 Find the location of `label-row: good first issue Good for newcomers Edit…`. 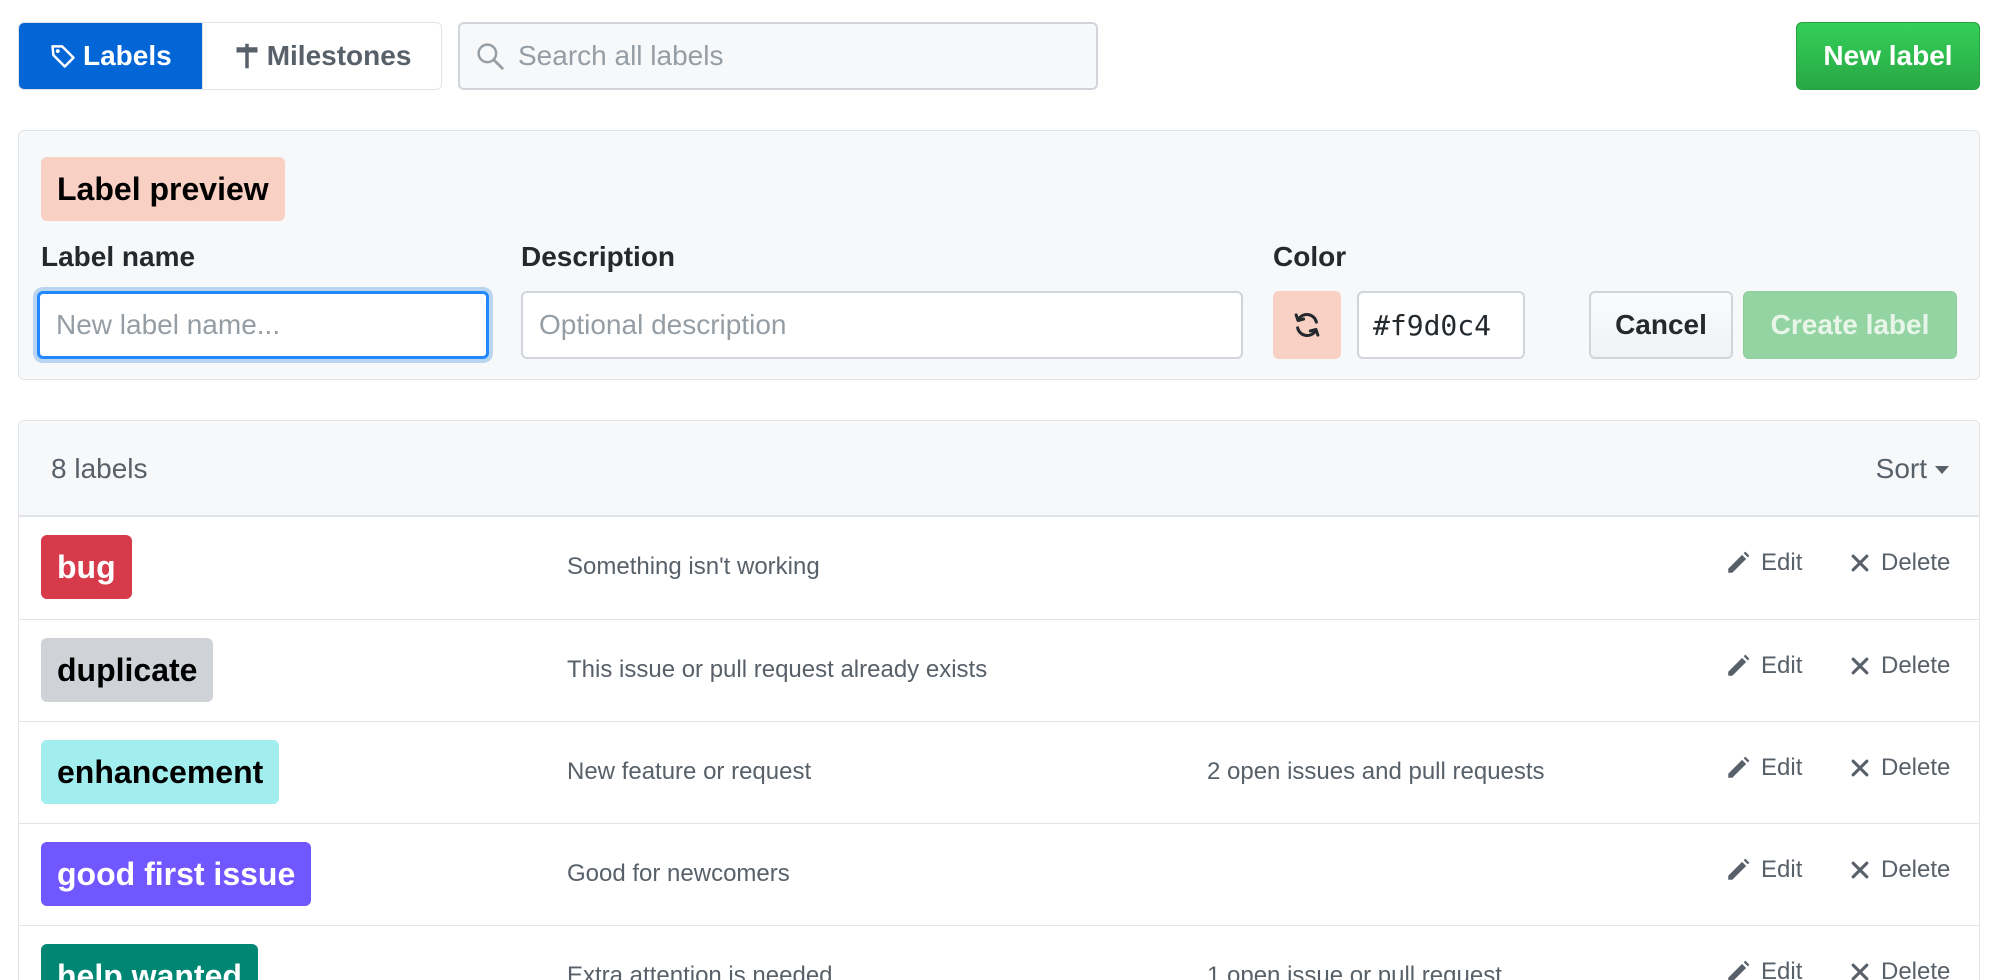

label-row: good first issue Good for newcomers Edit… is located at coordinates (999, 874).